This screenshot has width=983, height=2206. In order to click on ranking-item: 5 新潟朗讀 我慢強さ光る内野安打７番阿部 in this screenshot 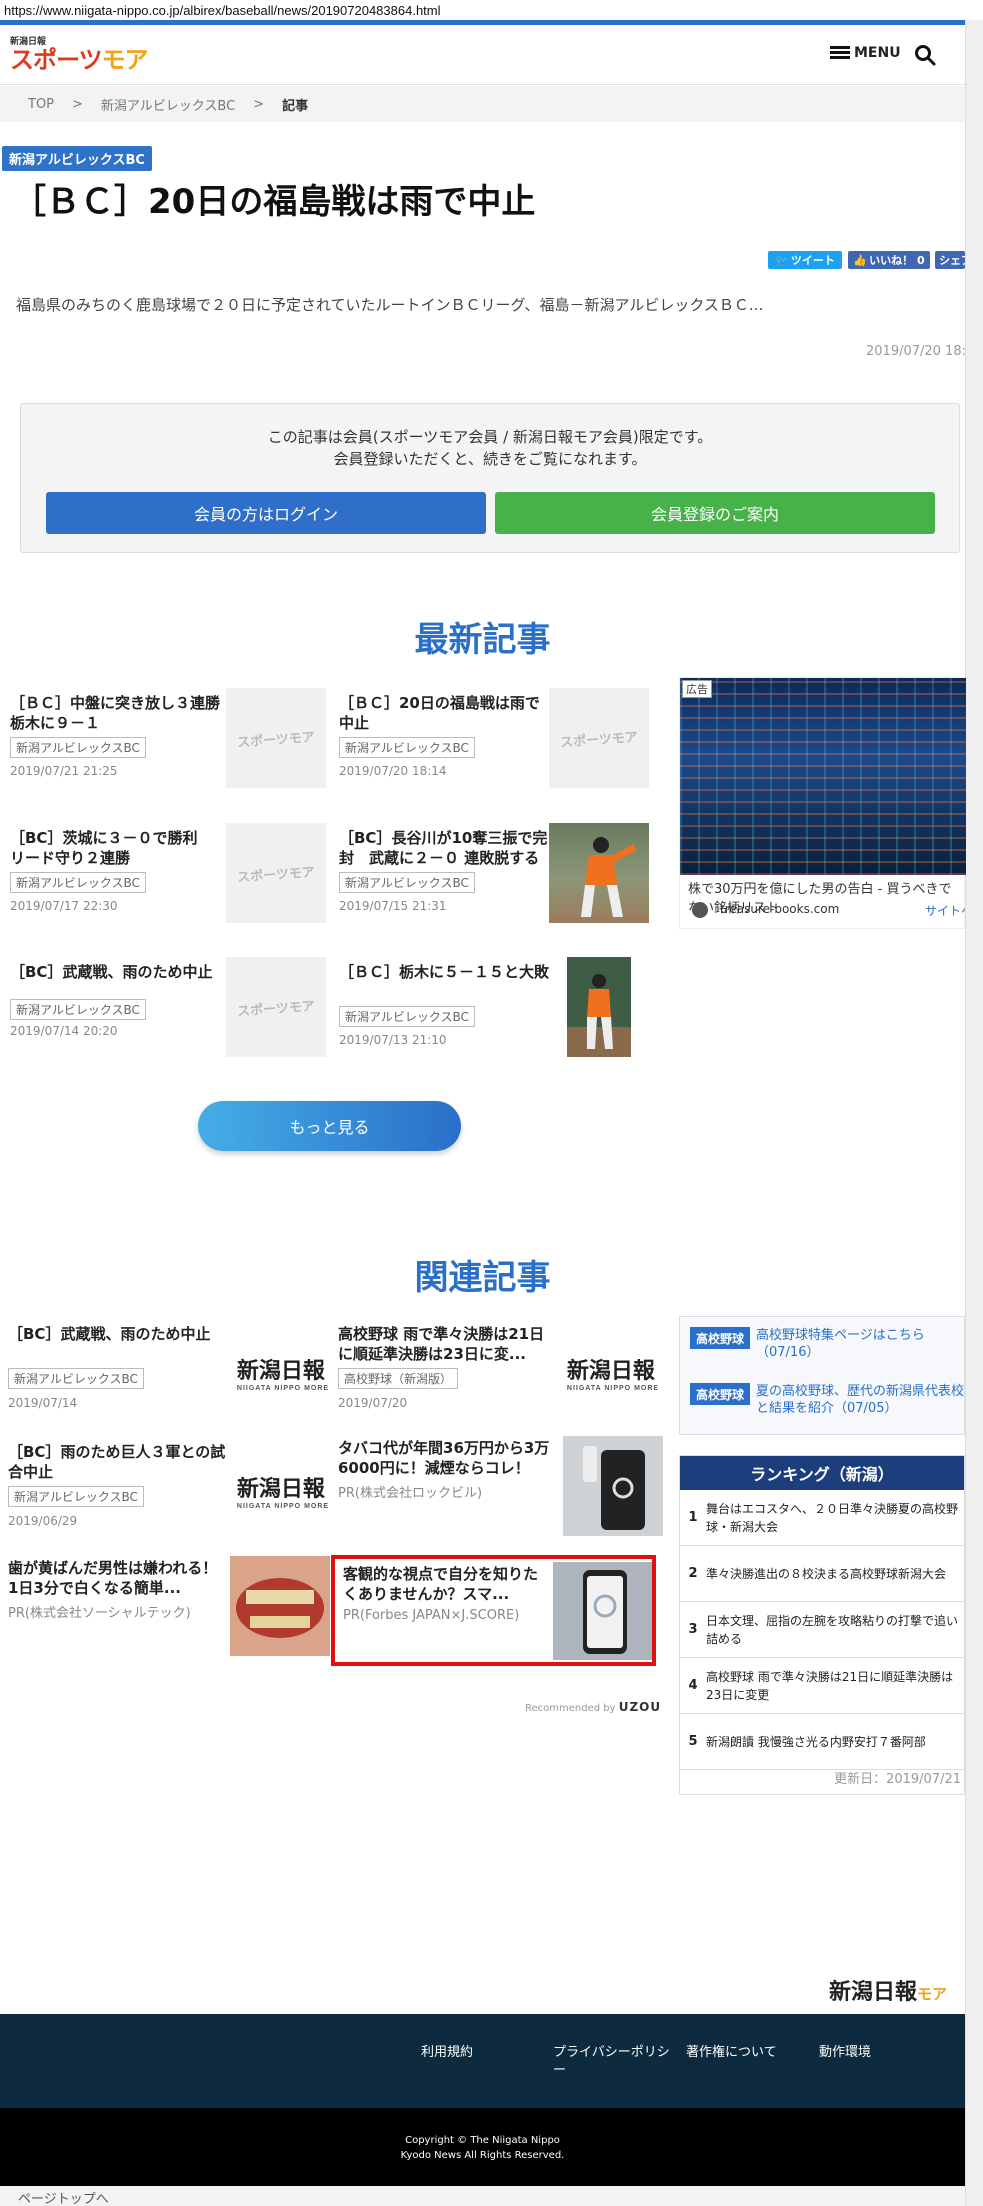, I will do `click(823, 1742)`.